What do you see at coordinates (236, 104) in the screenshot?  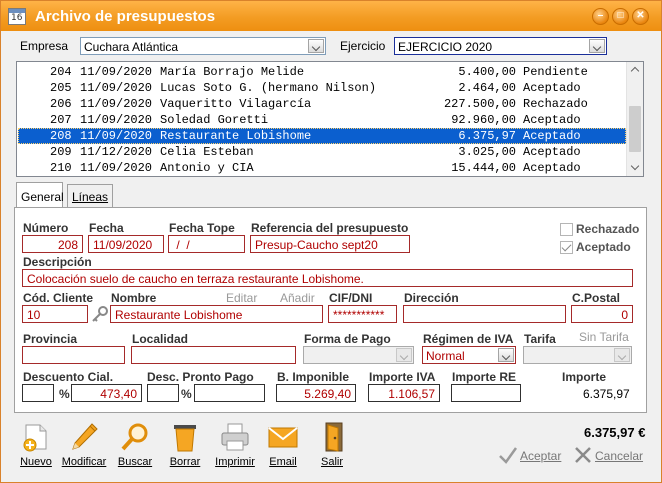 I see `cell-name: Vaqueritto Vilagarcía` at bounding box center [236, 104].